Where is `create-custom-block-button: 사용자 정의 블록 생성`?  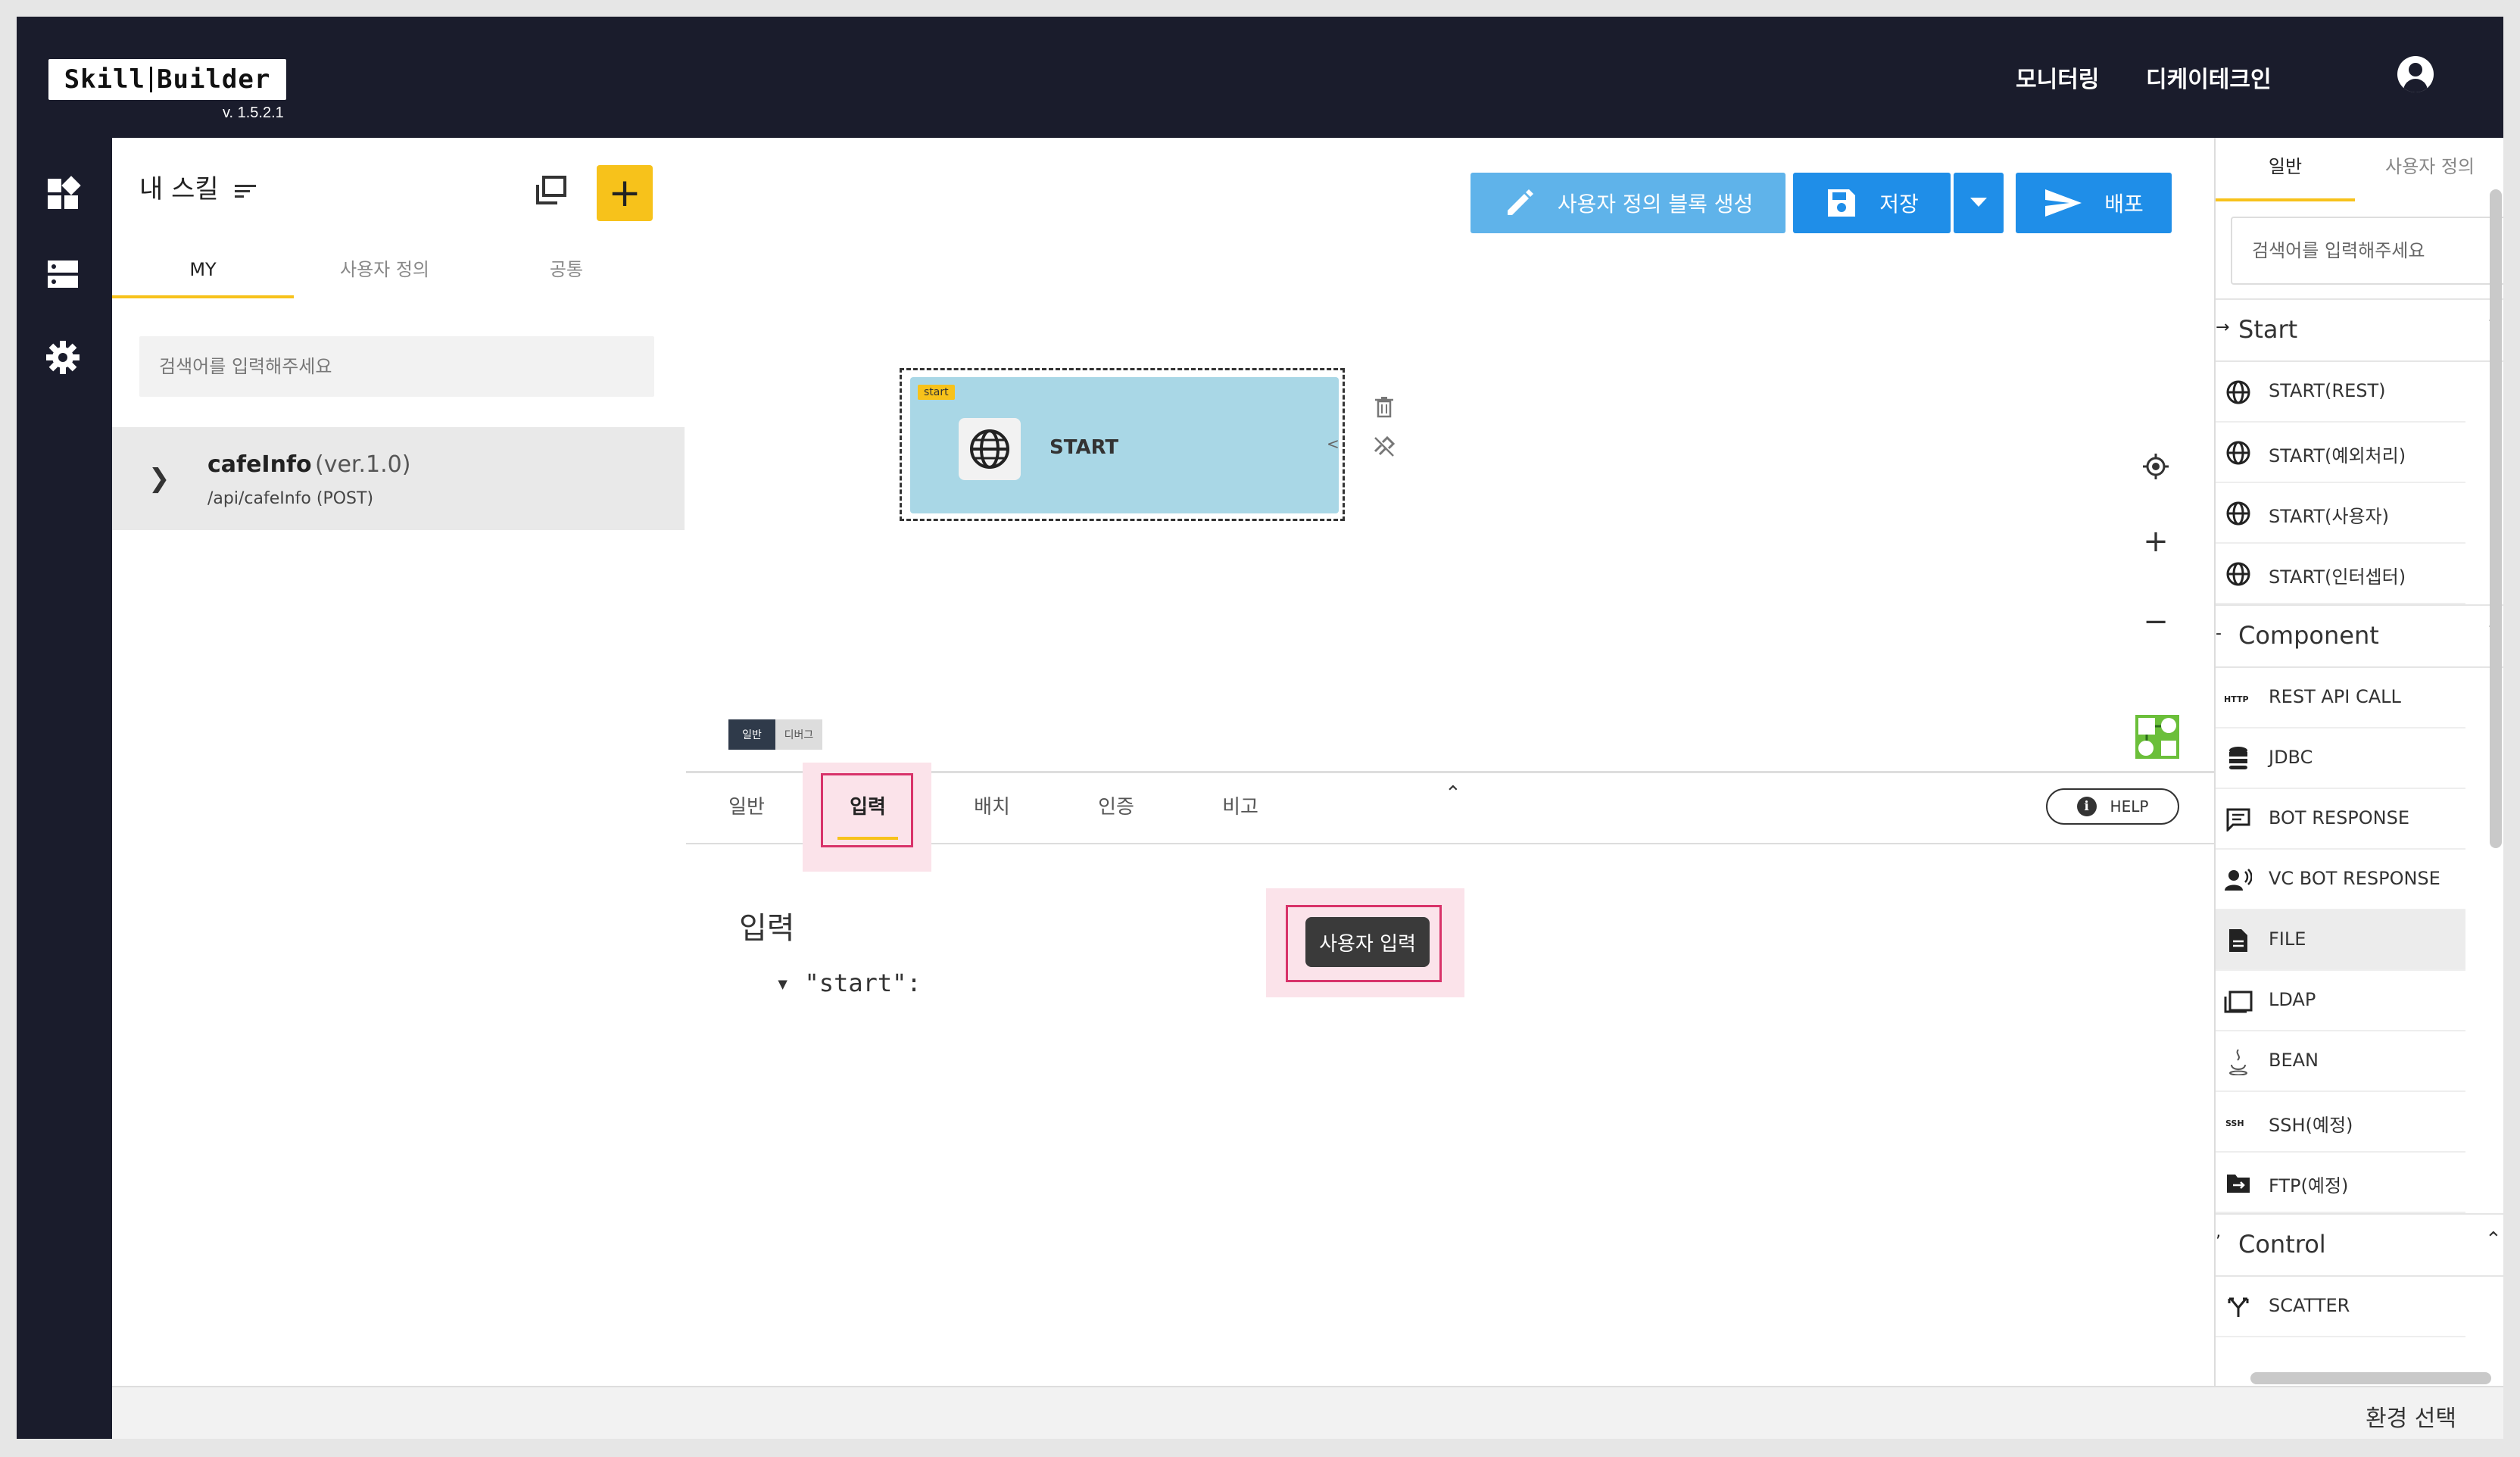
create-custom-block-button: 사용자 정의 블록 생성 is located at coordinates (1628, 203).